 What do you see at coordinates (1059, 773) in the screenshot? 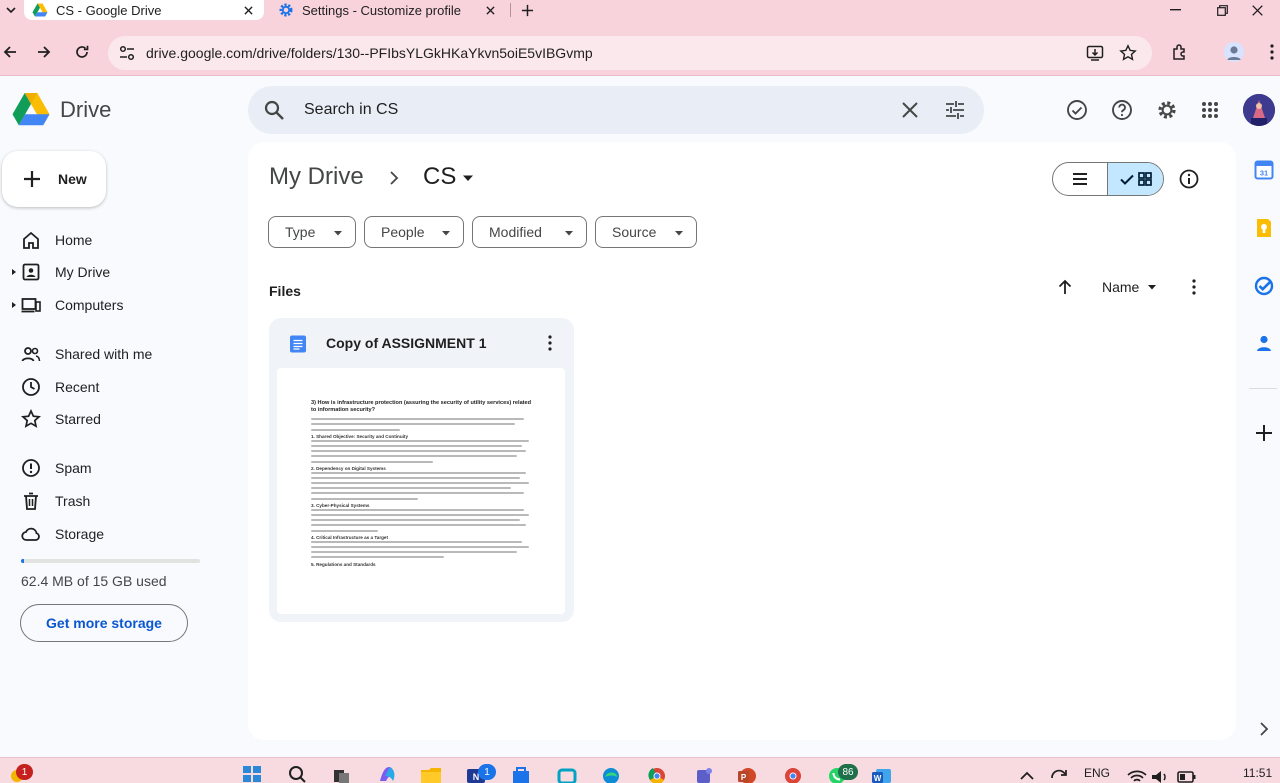
I see `sync-icon` at bounding box center [1059, 773].